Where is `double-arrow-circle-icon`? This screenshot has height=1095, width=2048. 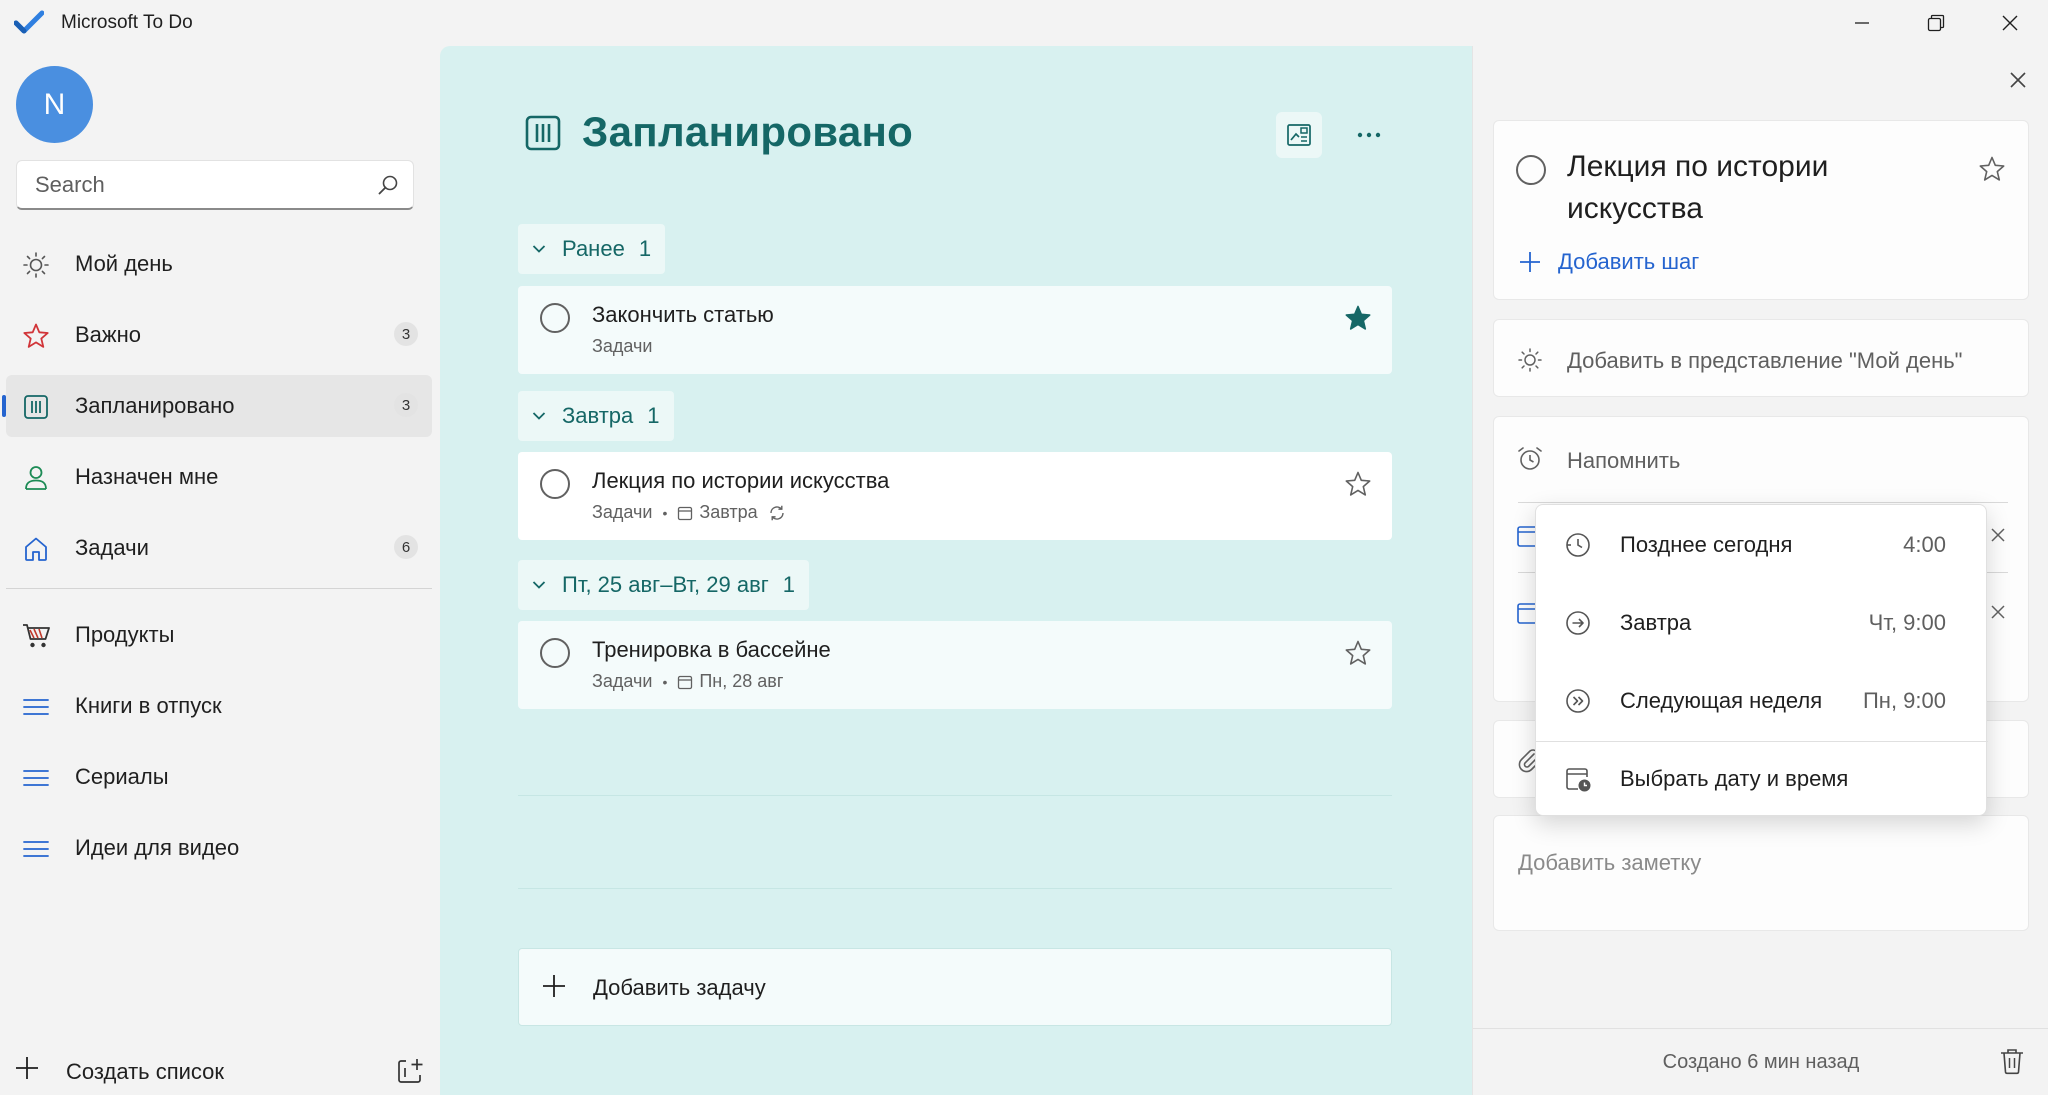 double-arrow-circle-icon is located at coordinates (1578, 701).